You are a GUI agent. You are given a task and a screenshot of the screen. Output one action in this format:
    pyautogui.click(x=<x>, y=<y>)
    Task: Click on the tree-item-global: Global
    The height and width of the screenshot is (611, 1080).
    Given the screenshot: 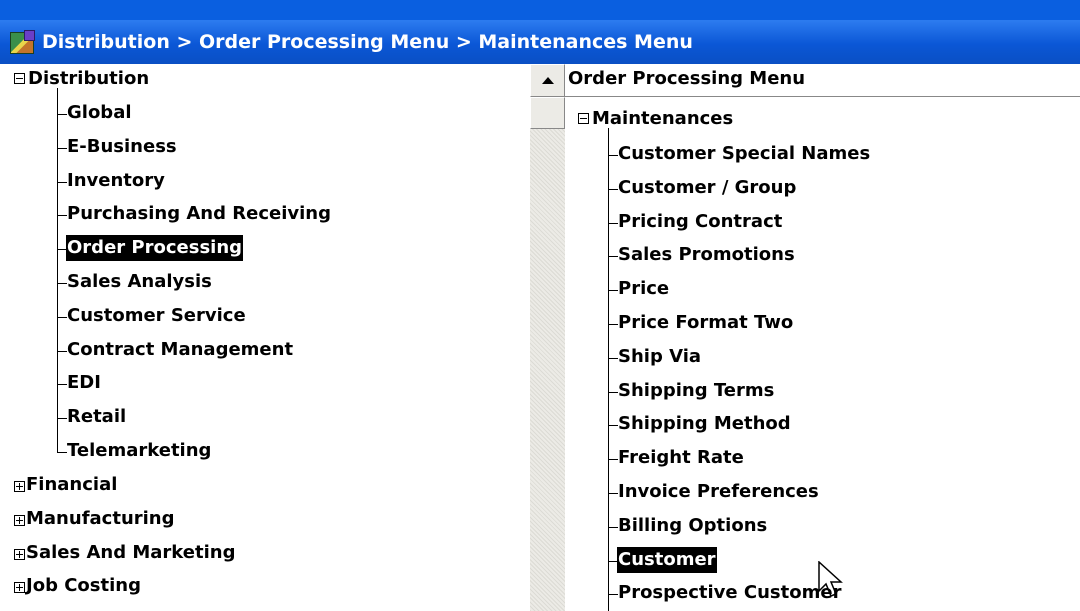 What is the action you would take?
    pyautogui.click(x=99, y=113)
    